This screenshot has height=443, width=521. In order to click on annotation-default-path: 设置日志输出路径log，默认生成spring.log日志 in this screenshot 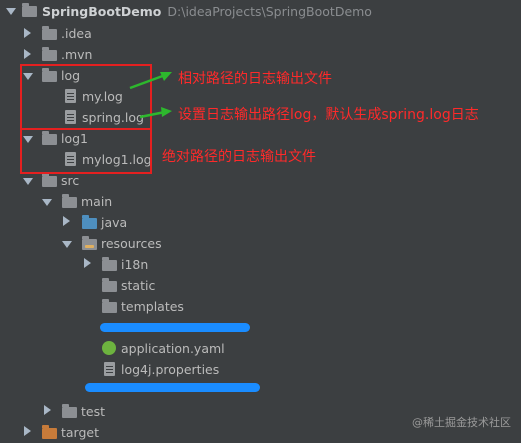, I will do `click(328, 115)`.